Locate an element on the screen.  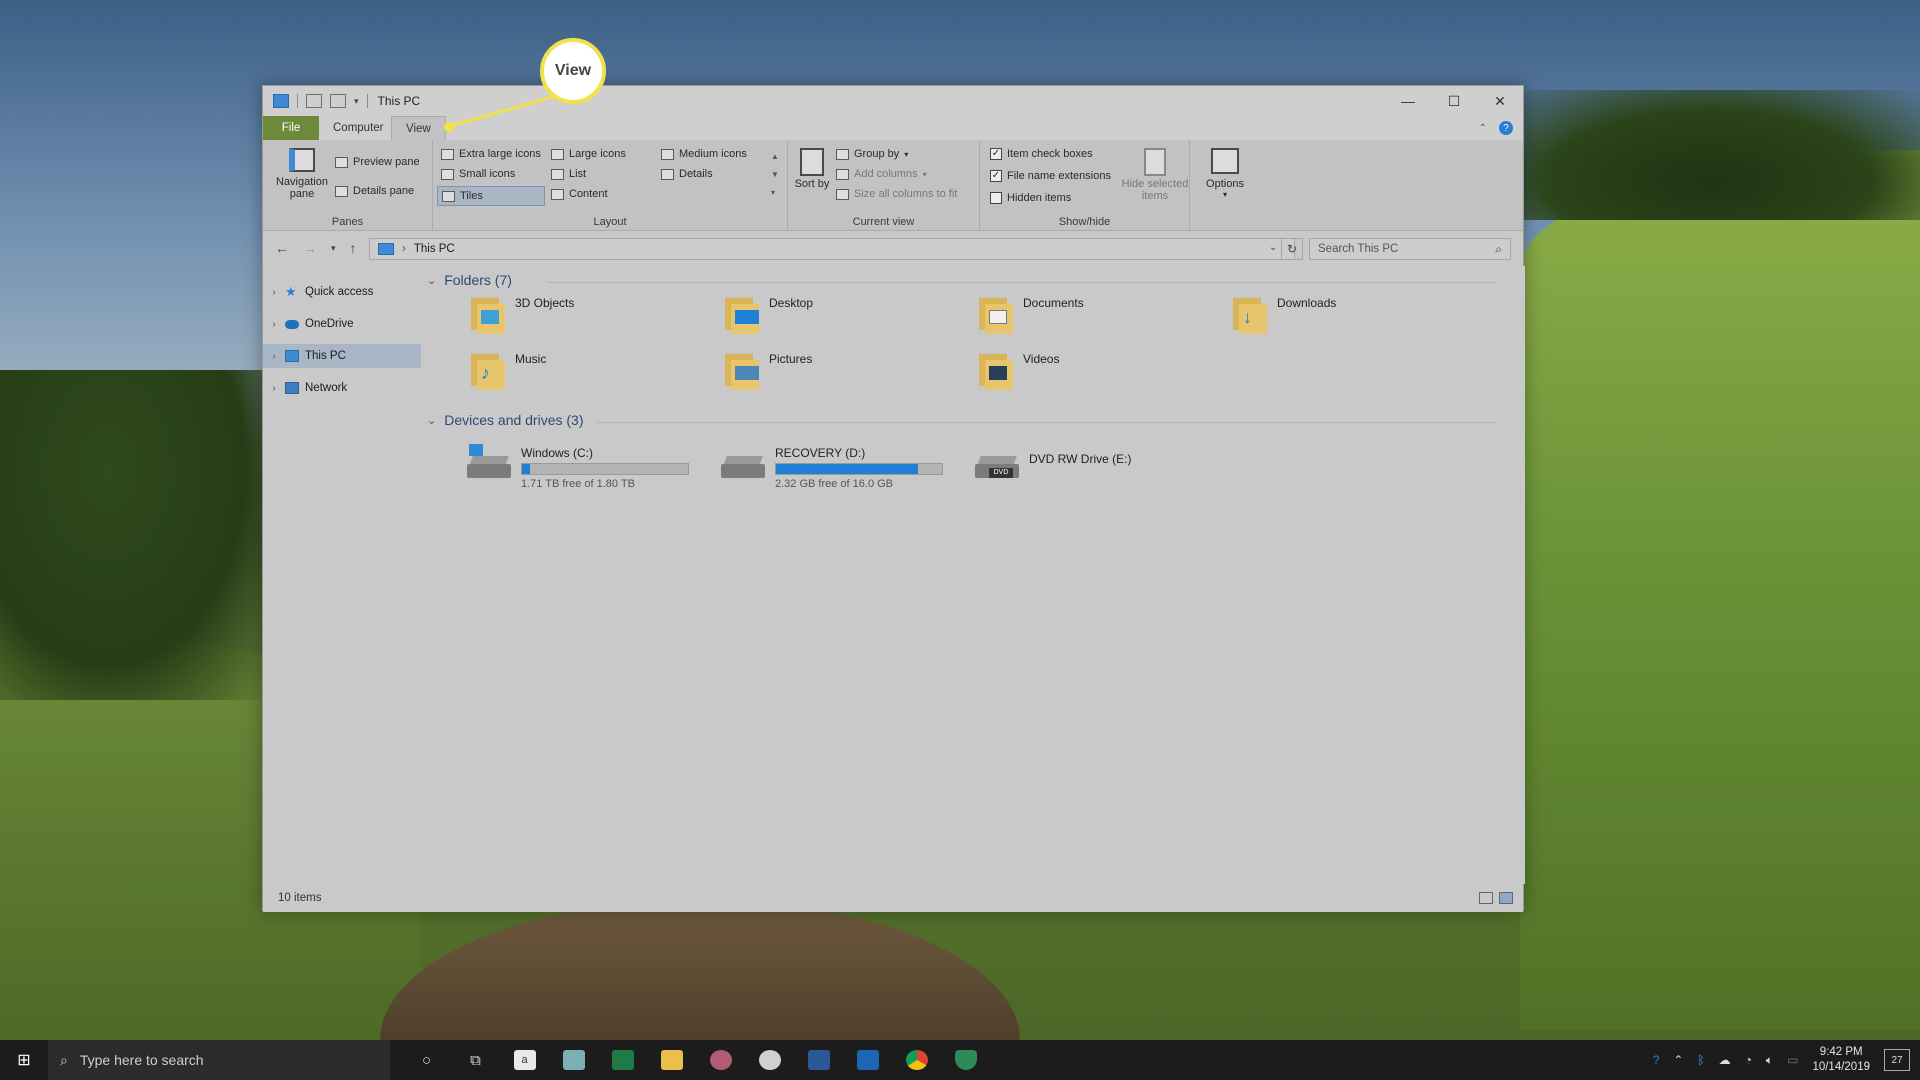
quick-access-toolbar: ▾ is located at coordinates (315, 101).